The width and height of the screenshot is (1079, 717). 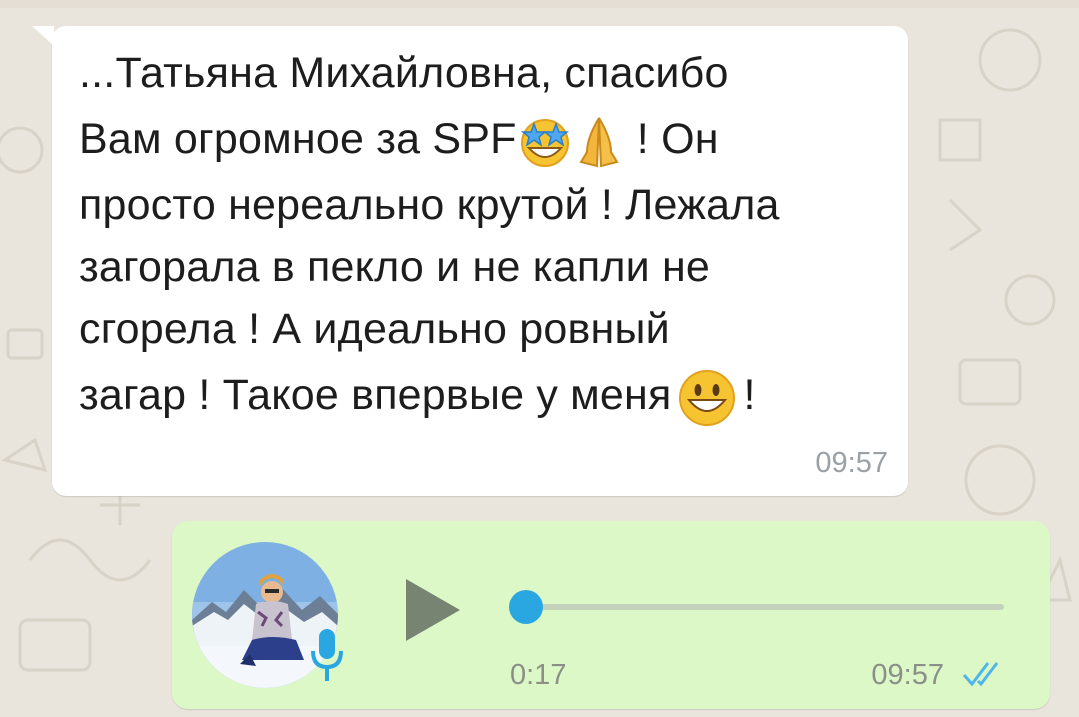 What do you see at coordinates (599, 142) in the screenshot?
I see `folded-hands-emoji` at bounding box center [599, 142].